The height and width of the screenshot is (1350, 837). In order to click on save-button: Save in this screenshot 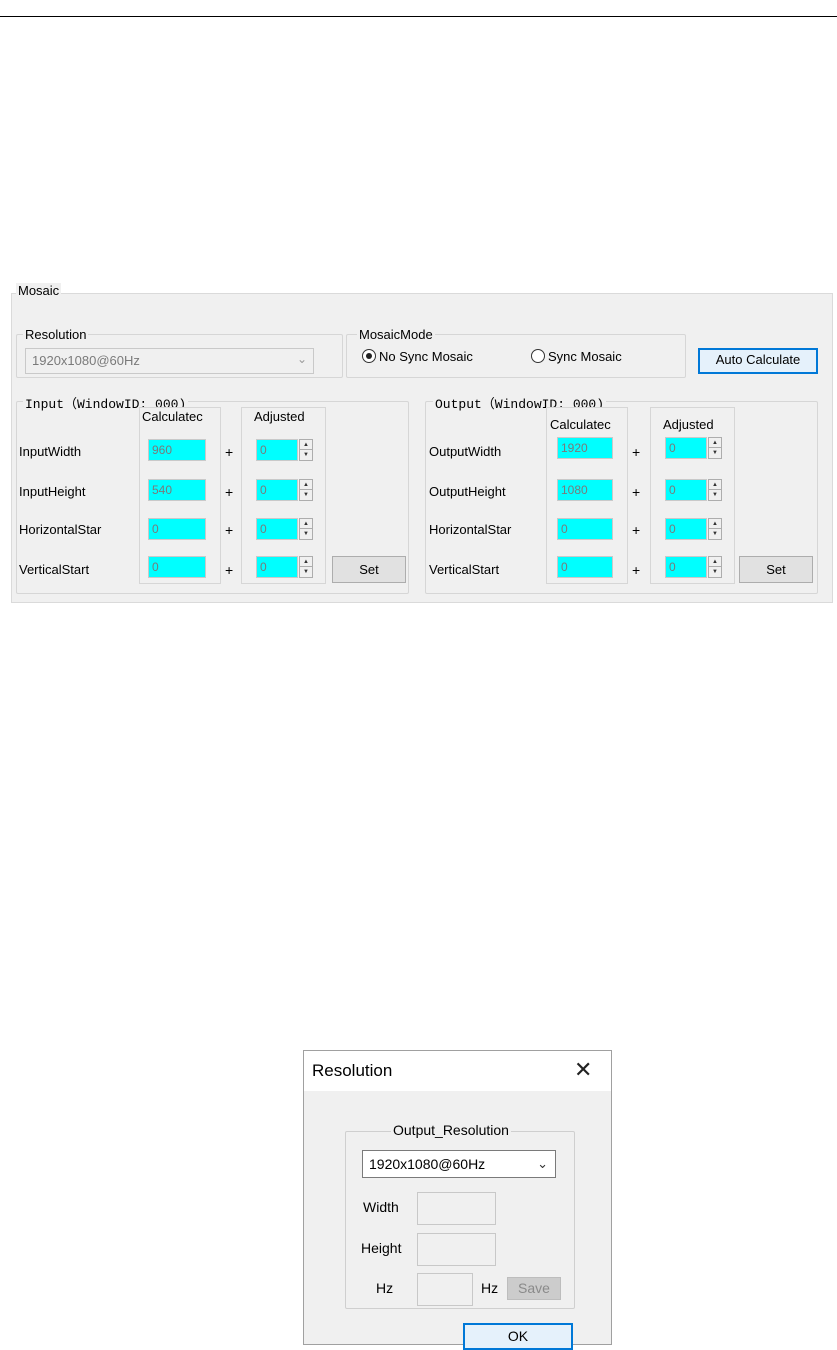, I will do `click(534, 1288)`.